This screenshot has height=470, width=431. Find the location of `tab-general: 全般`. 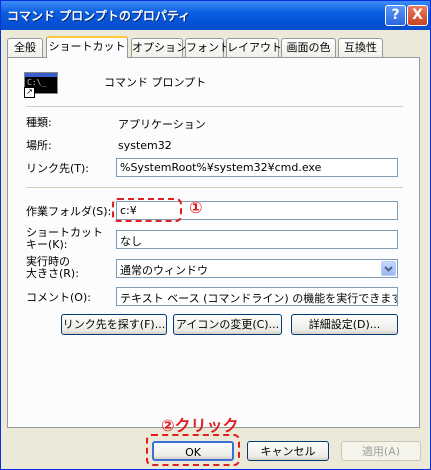

tab-general: 全般 is located at coordinates (25, 47).